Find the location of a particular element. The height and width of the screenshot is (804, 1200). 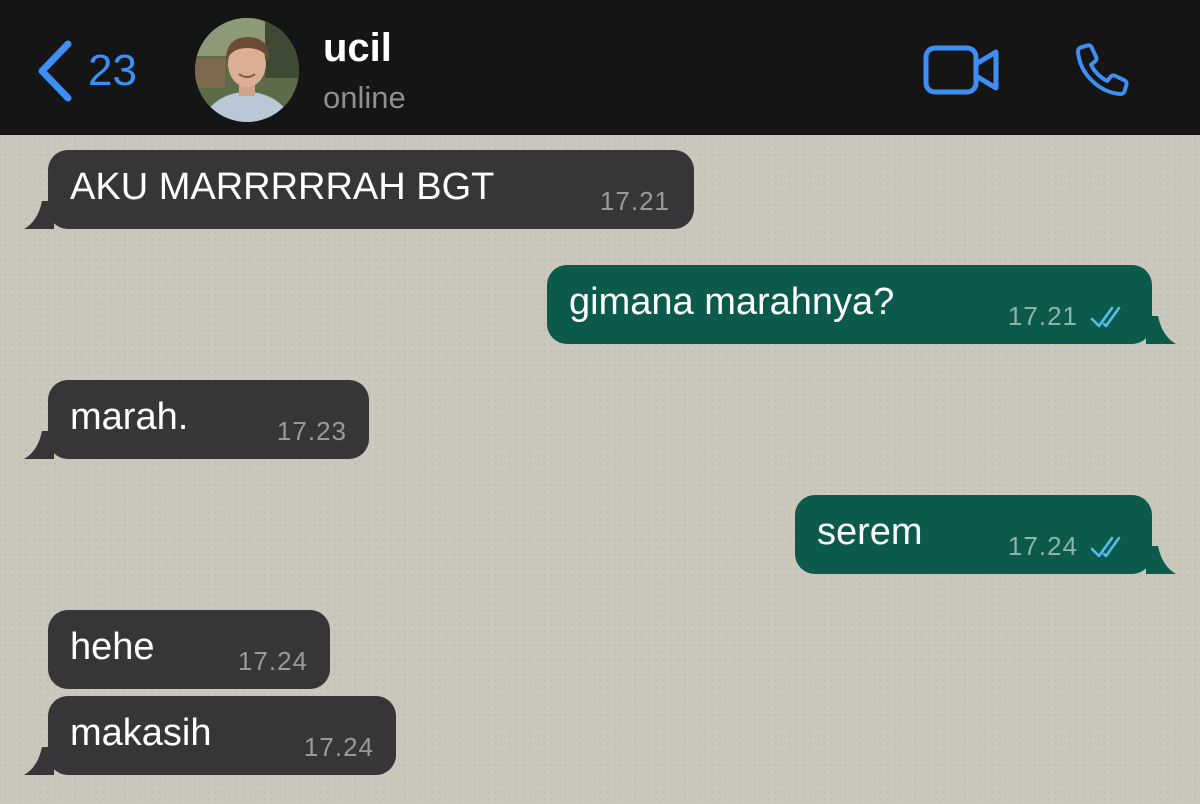

message-bubble-incoming: makasih 17.24 is located at coordinates (210, 735).